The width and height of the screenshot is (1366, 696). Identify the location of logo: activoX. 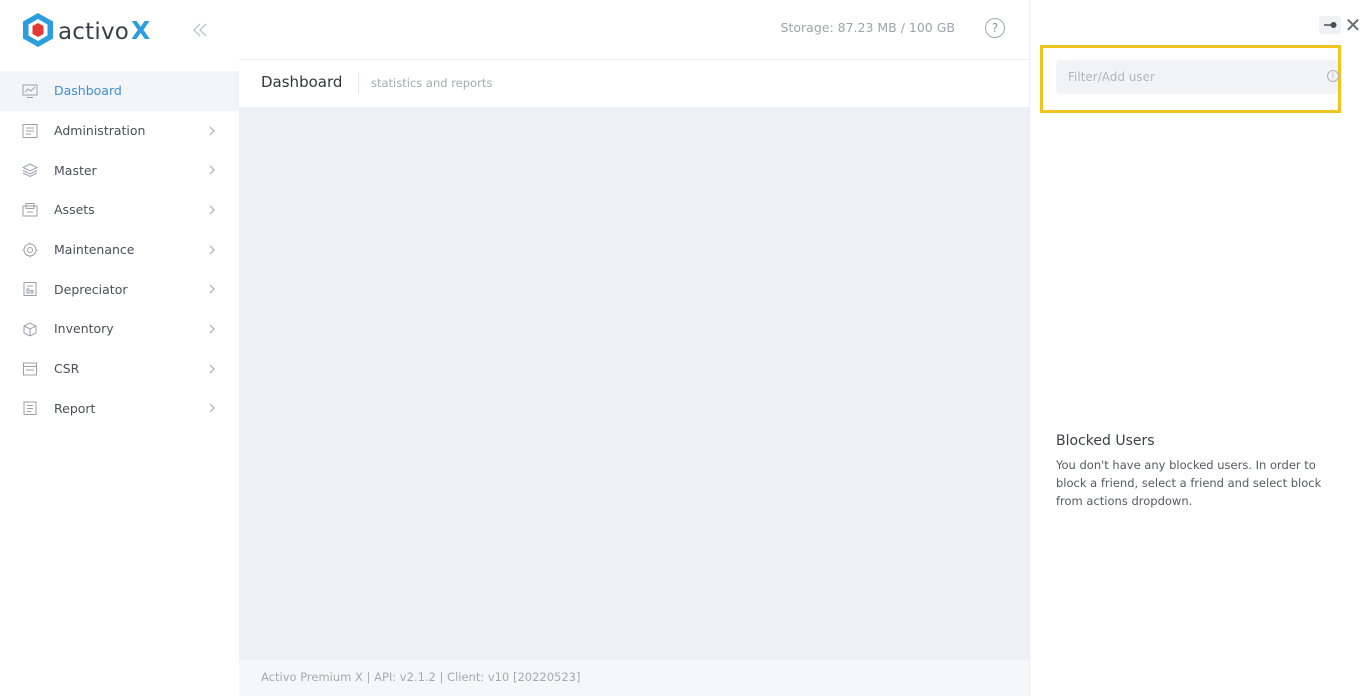
(86, 30).